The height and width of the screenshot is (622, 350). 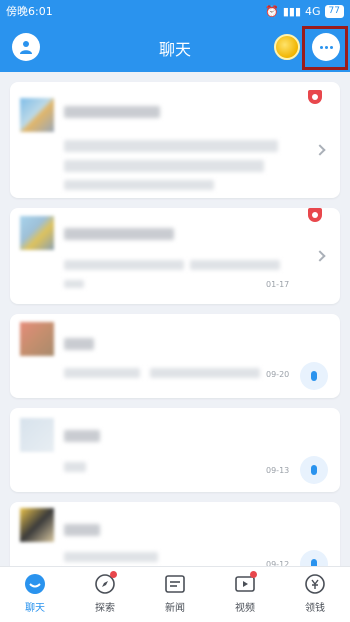 What do you see at coordinates (245, 583) in the screenshot?
I see `video-icon` at bounding box center [245, 583].